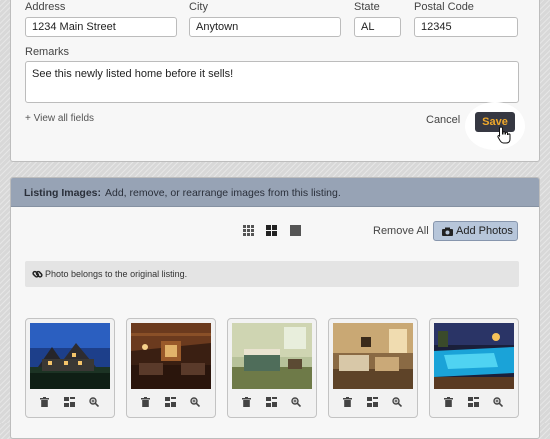  Describe the element at coordinates (265, 27) in the screenshot. I see `city-field: Anytown` at that location.